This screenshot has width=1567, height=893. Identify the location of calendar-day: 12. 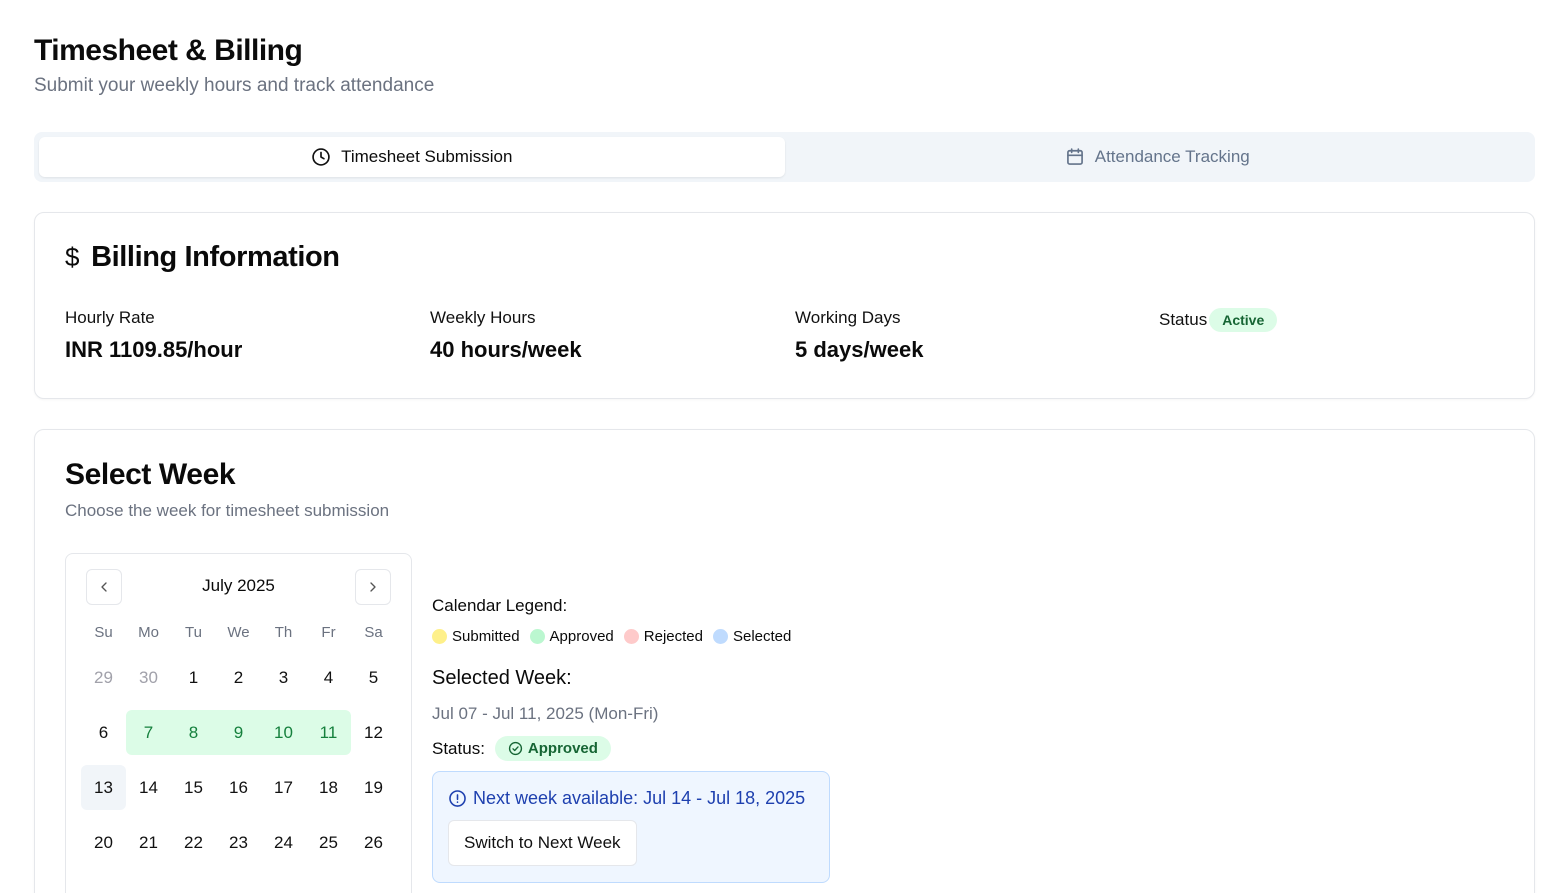
(373, 732).